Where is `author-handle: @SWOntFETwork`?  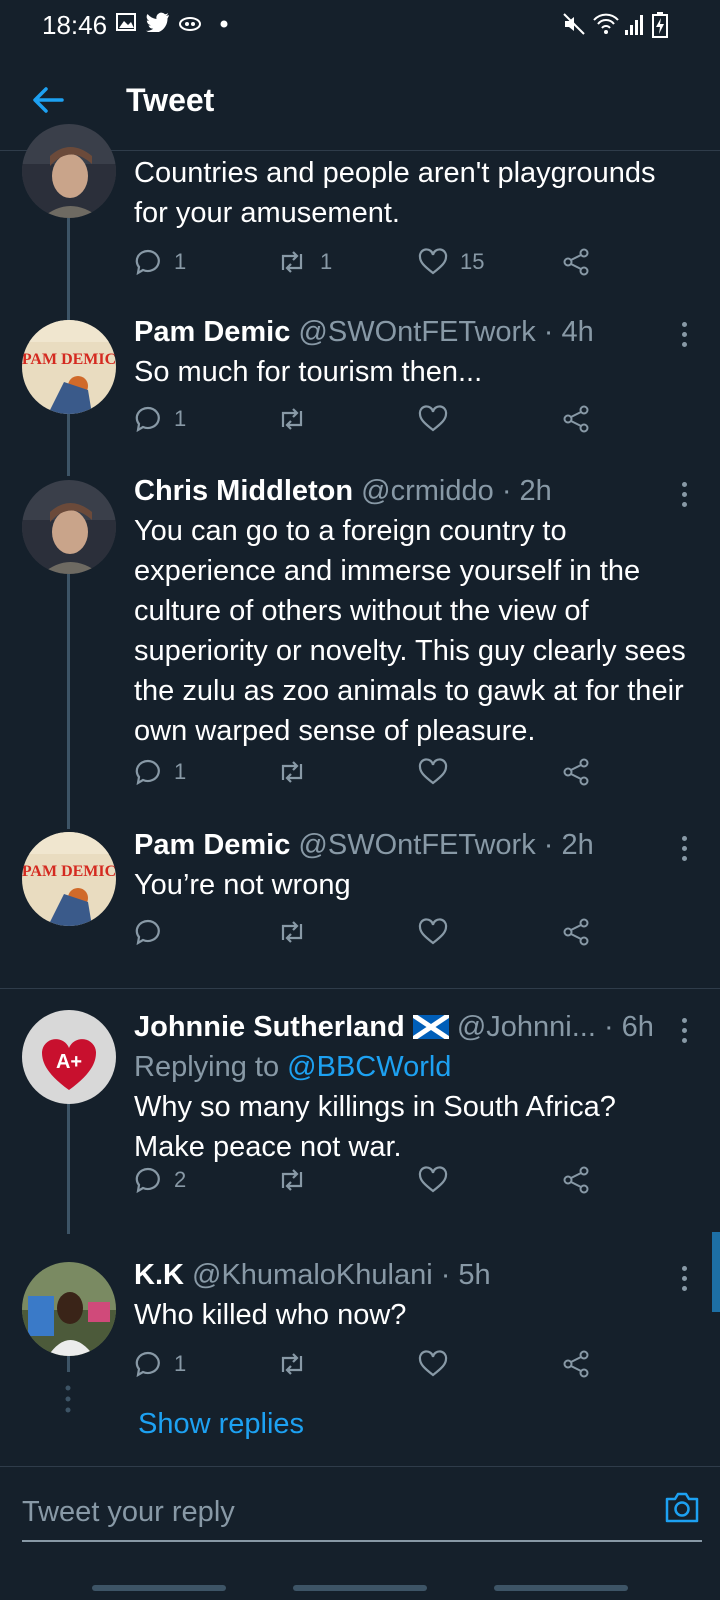 author-handle: @SWOntFETwork is located at coordinates (417, 332).